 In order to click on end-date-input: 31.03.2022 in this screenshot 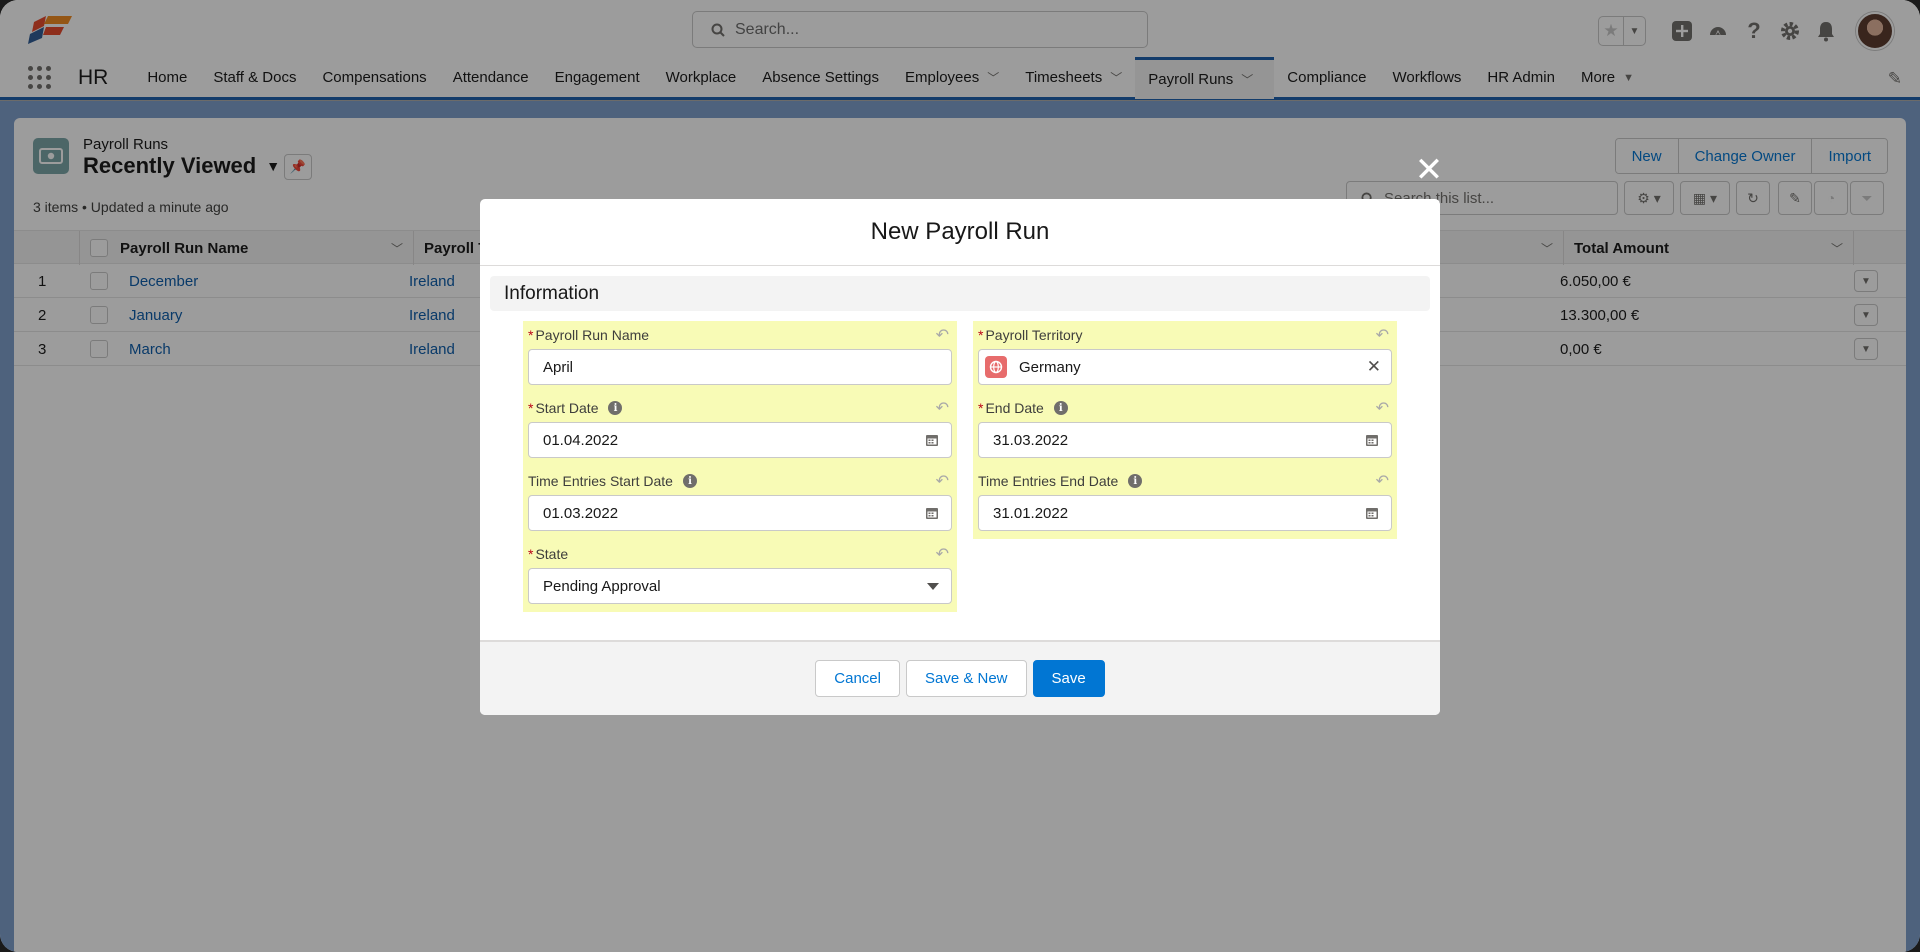, I will do `click(1185, 440)`.